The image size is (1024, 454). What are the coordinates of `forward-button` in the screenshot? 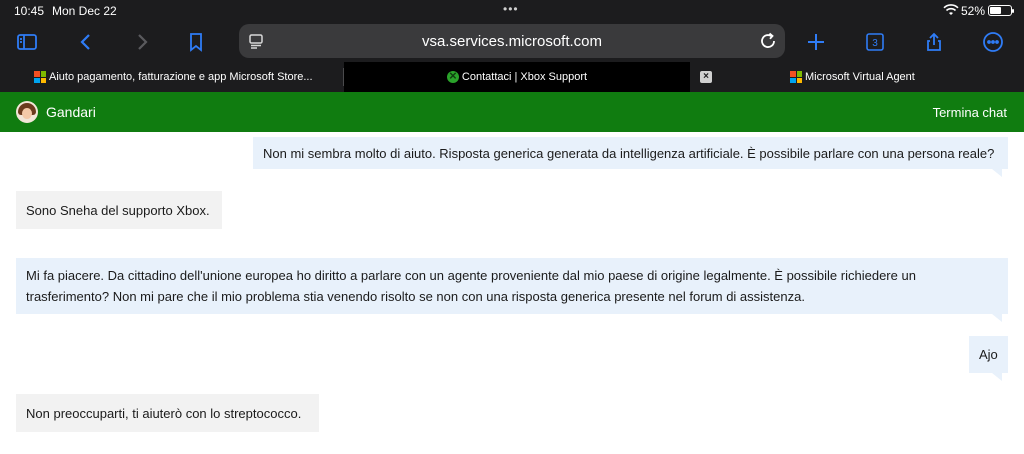 It's located at (142, 42).